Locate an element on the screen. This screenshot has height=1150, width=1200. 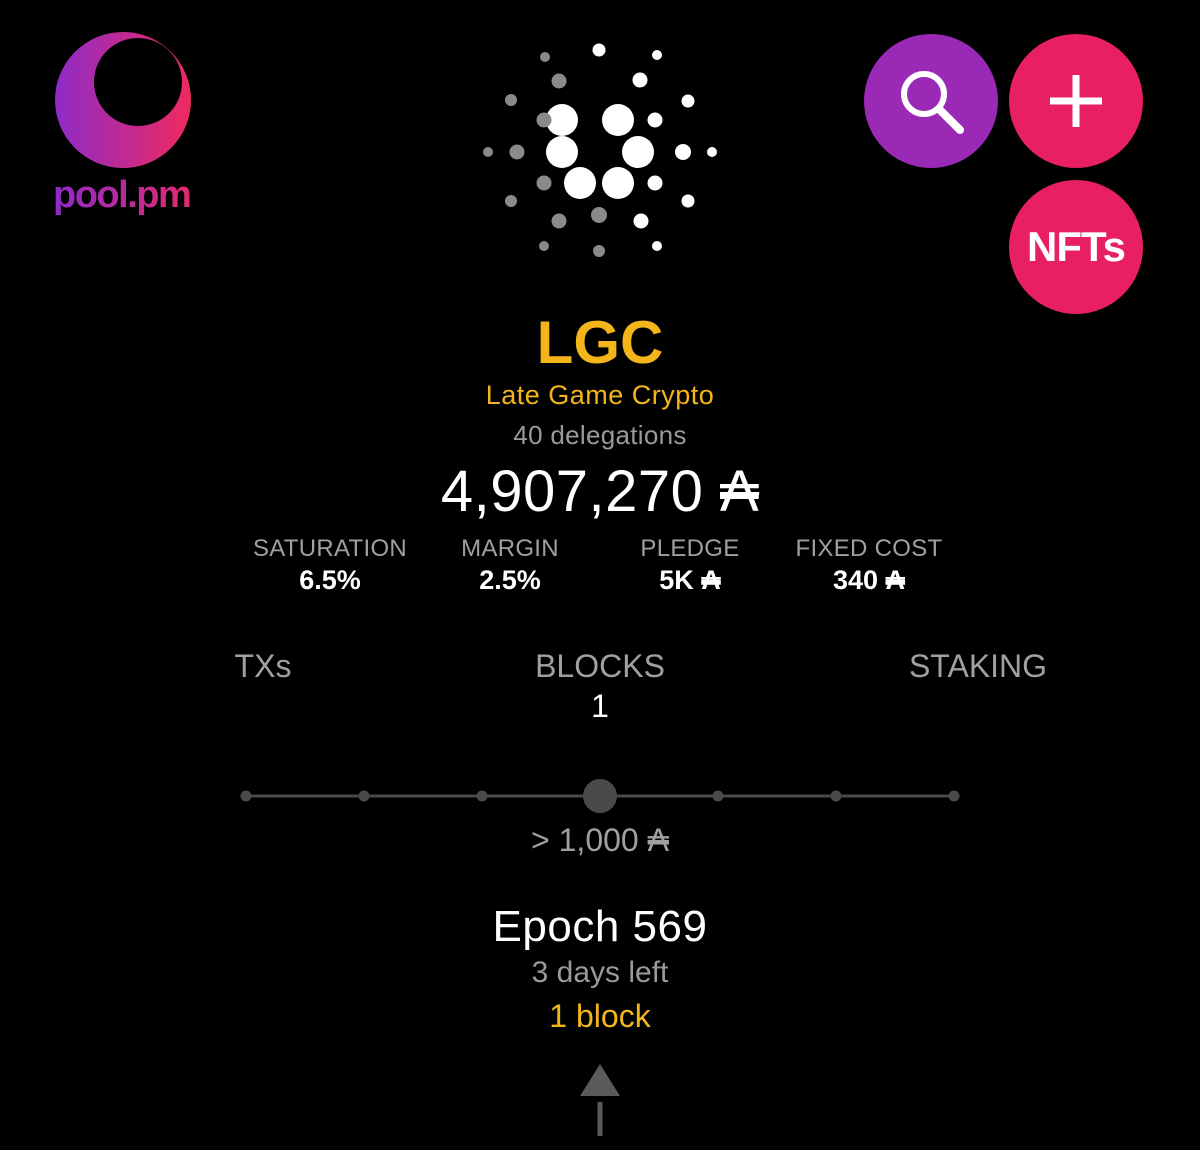
stat-value: 6.5% is located at coordinates (330, 580).